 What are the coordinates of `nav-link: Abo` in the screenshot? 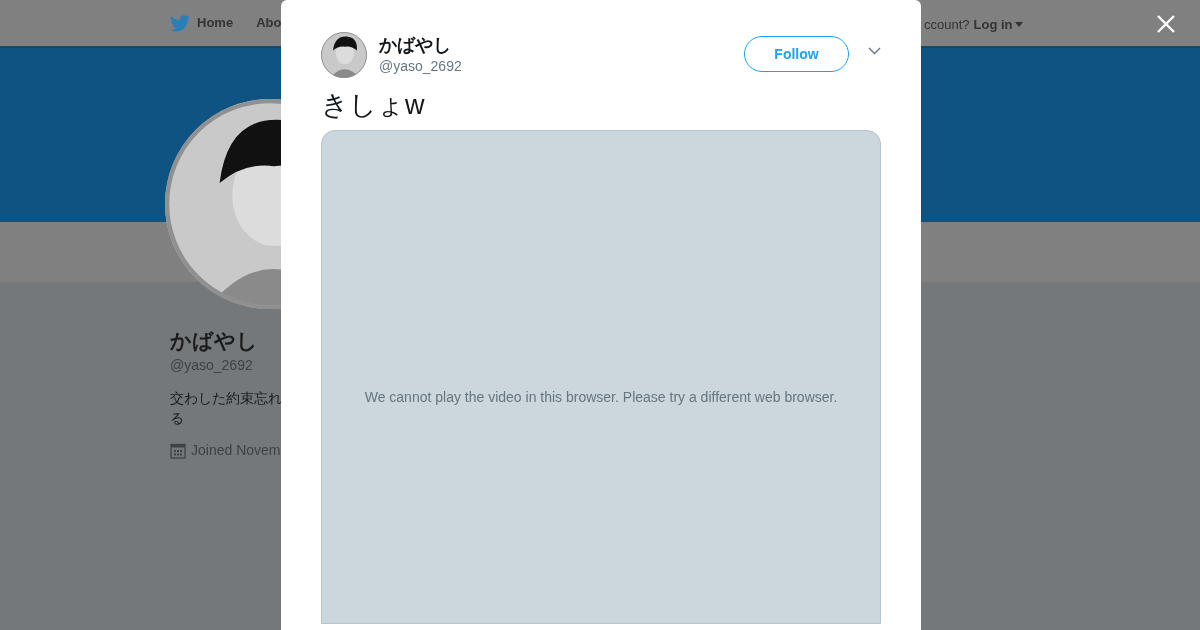 It's located at (269, 23).